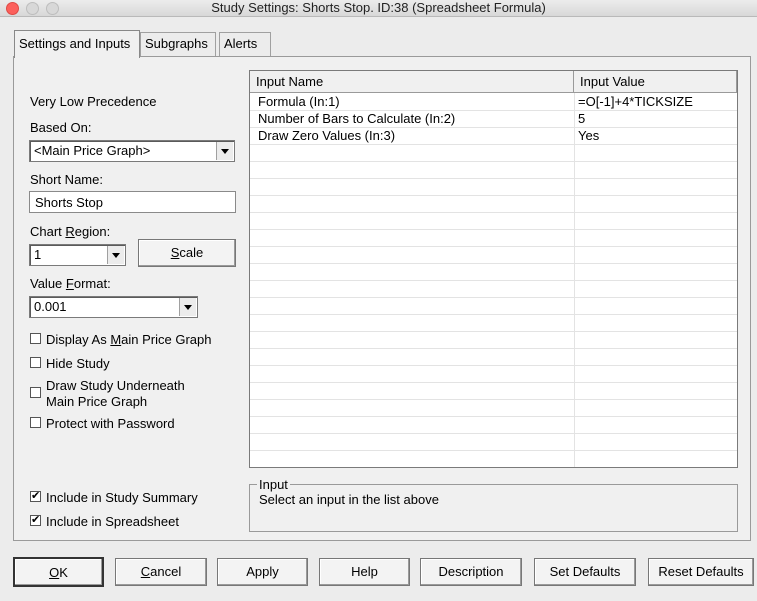 The image size is (757, 601). I want to click on include-in-study-summary-label: Include in Study Summary, so click(122, 497).